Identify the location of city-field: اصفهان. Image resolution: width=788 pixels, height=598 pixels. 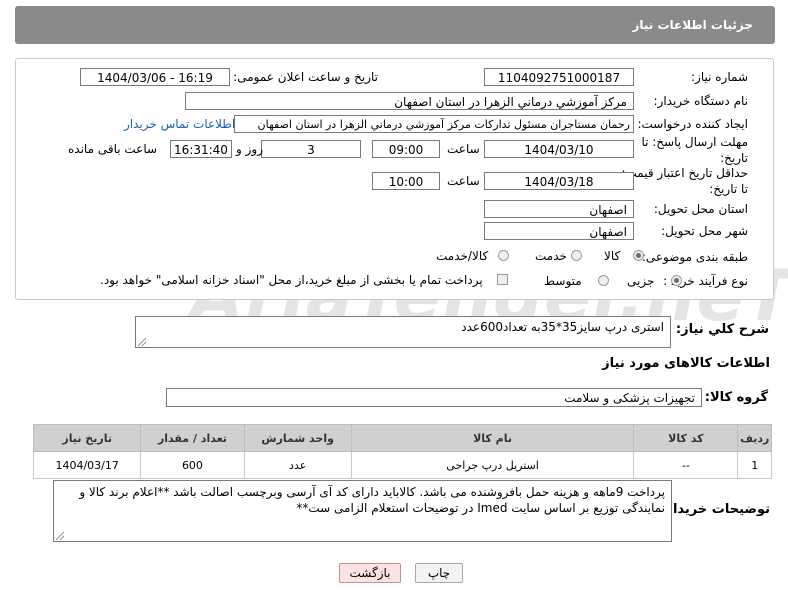
(559, 231).